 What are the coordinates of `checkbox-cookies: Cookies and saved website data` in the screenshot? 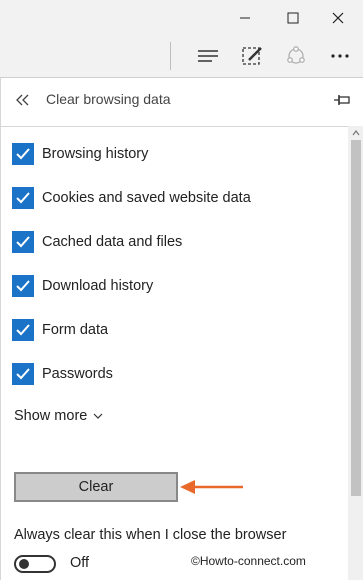 It's located at (131, 198).